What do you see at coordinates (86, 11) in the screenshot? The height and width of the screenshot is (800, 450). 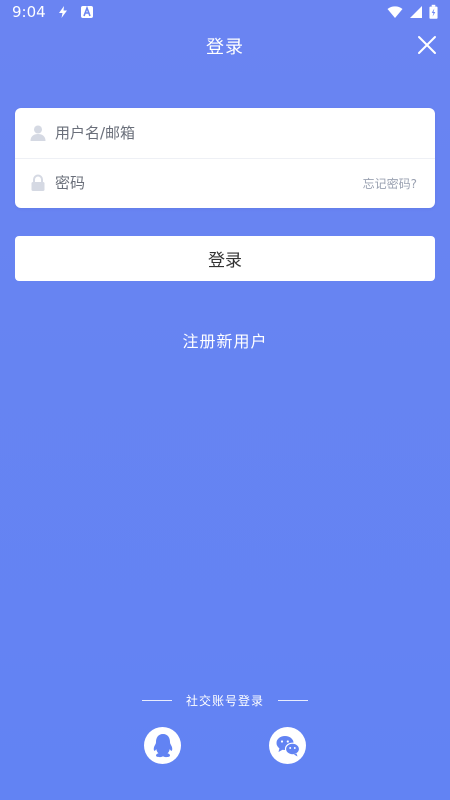 I see `text-a-icon` at bounding box center [86, 11].